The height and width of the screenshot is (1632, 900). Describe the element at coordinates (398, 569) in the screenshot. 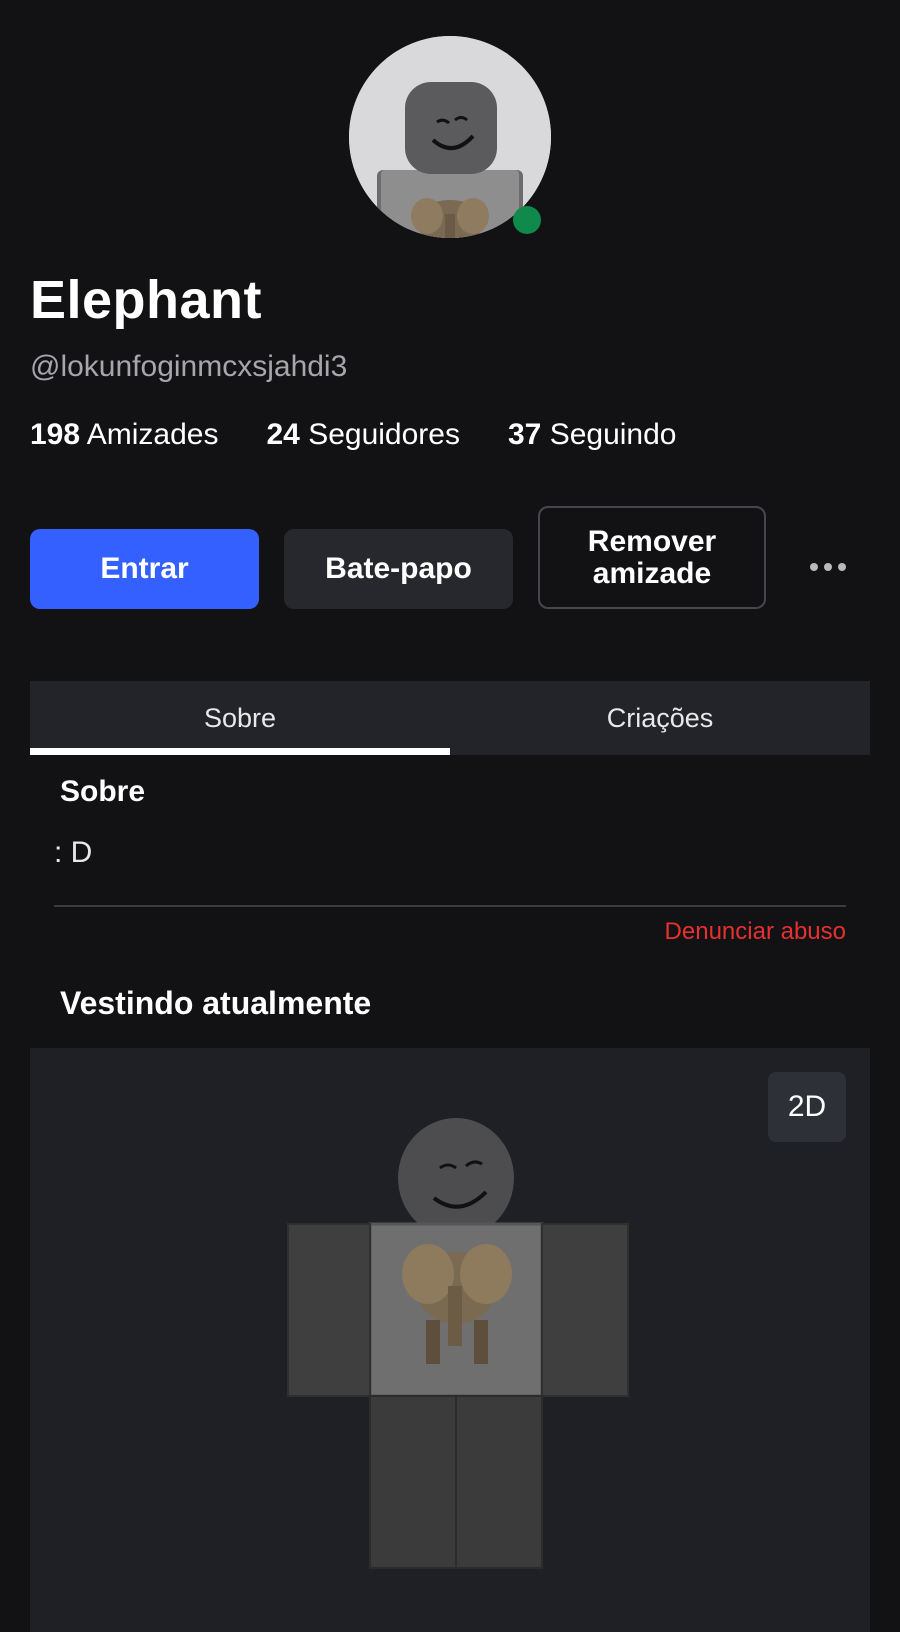

I see `chat-button: Bate-papo` at that location.